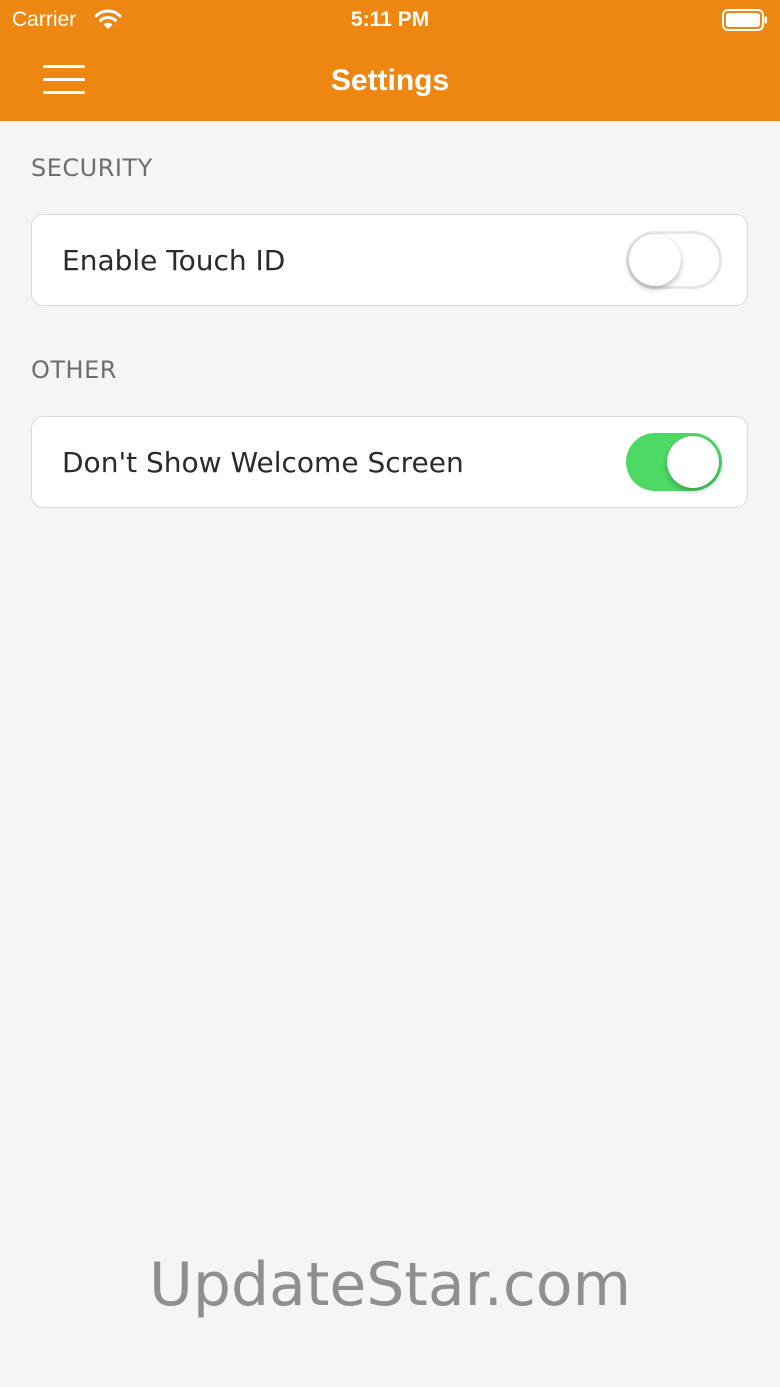 The width and height of the screenshot is (780, 1387). I want to click on navigation-bar: Settings, so click(390, 80).